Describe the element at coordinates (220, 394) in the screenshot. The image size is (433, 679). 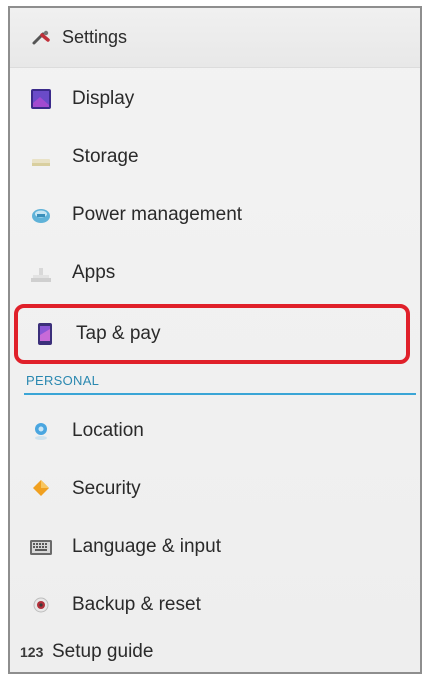
I see `section-divider` at that location.